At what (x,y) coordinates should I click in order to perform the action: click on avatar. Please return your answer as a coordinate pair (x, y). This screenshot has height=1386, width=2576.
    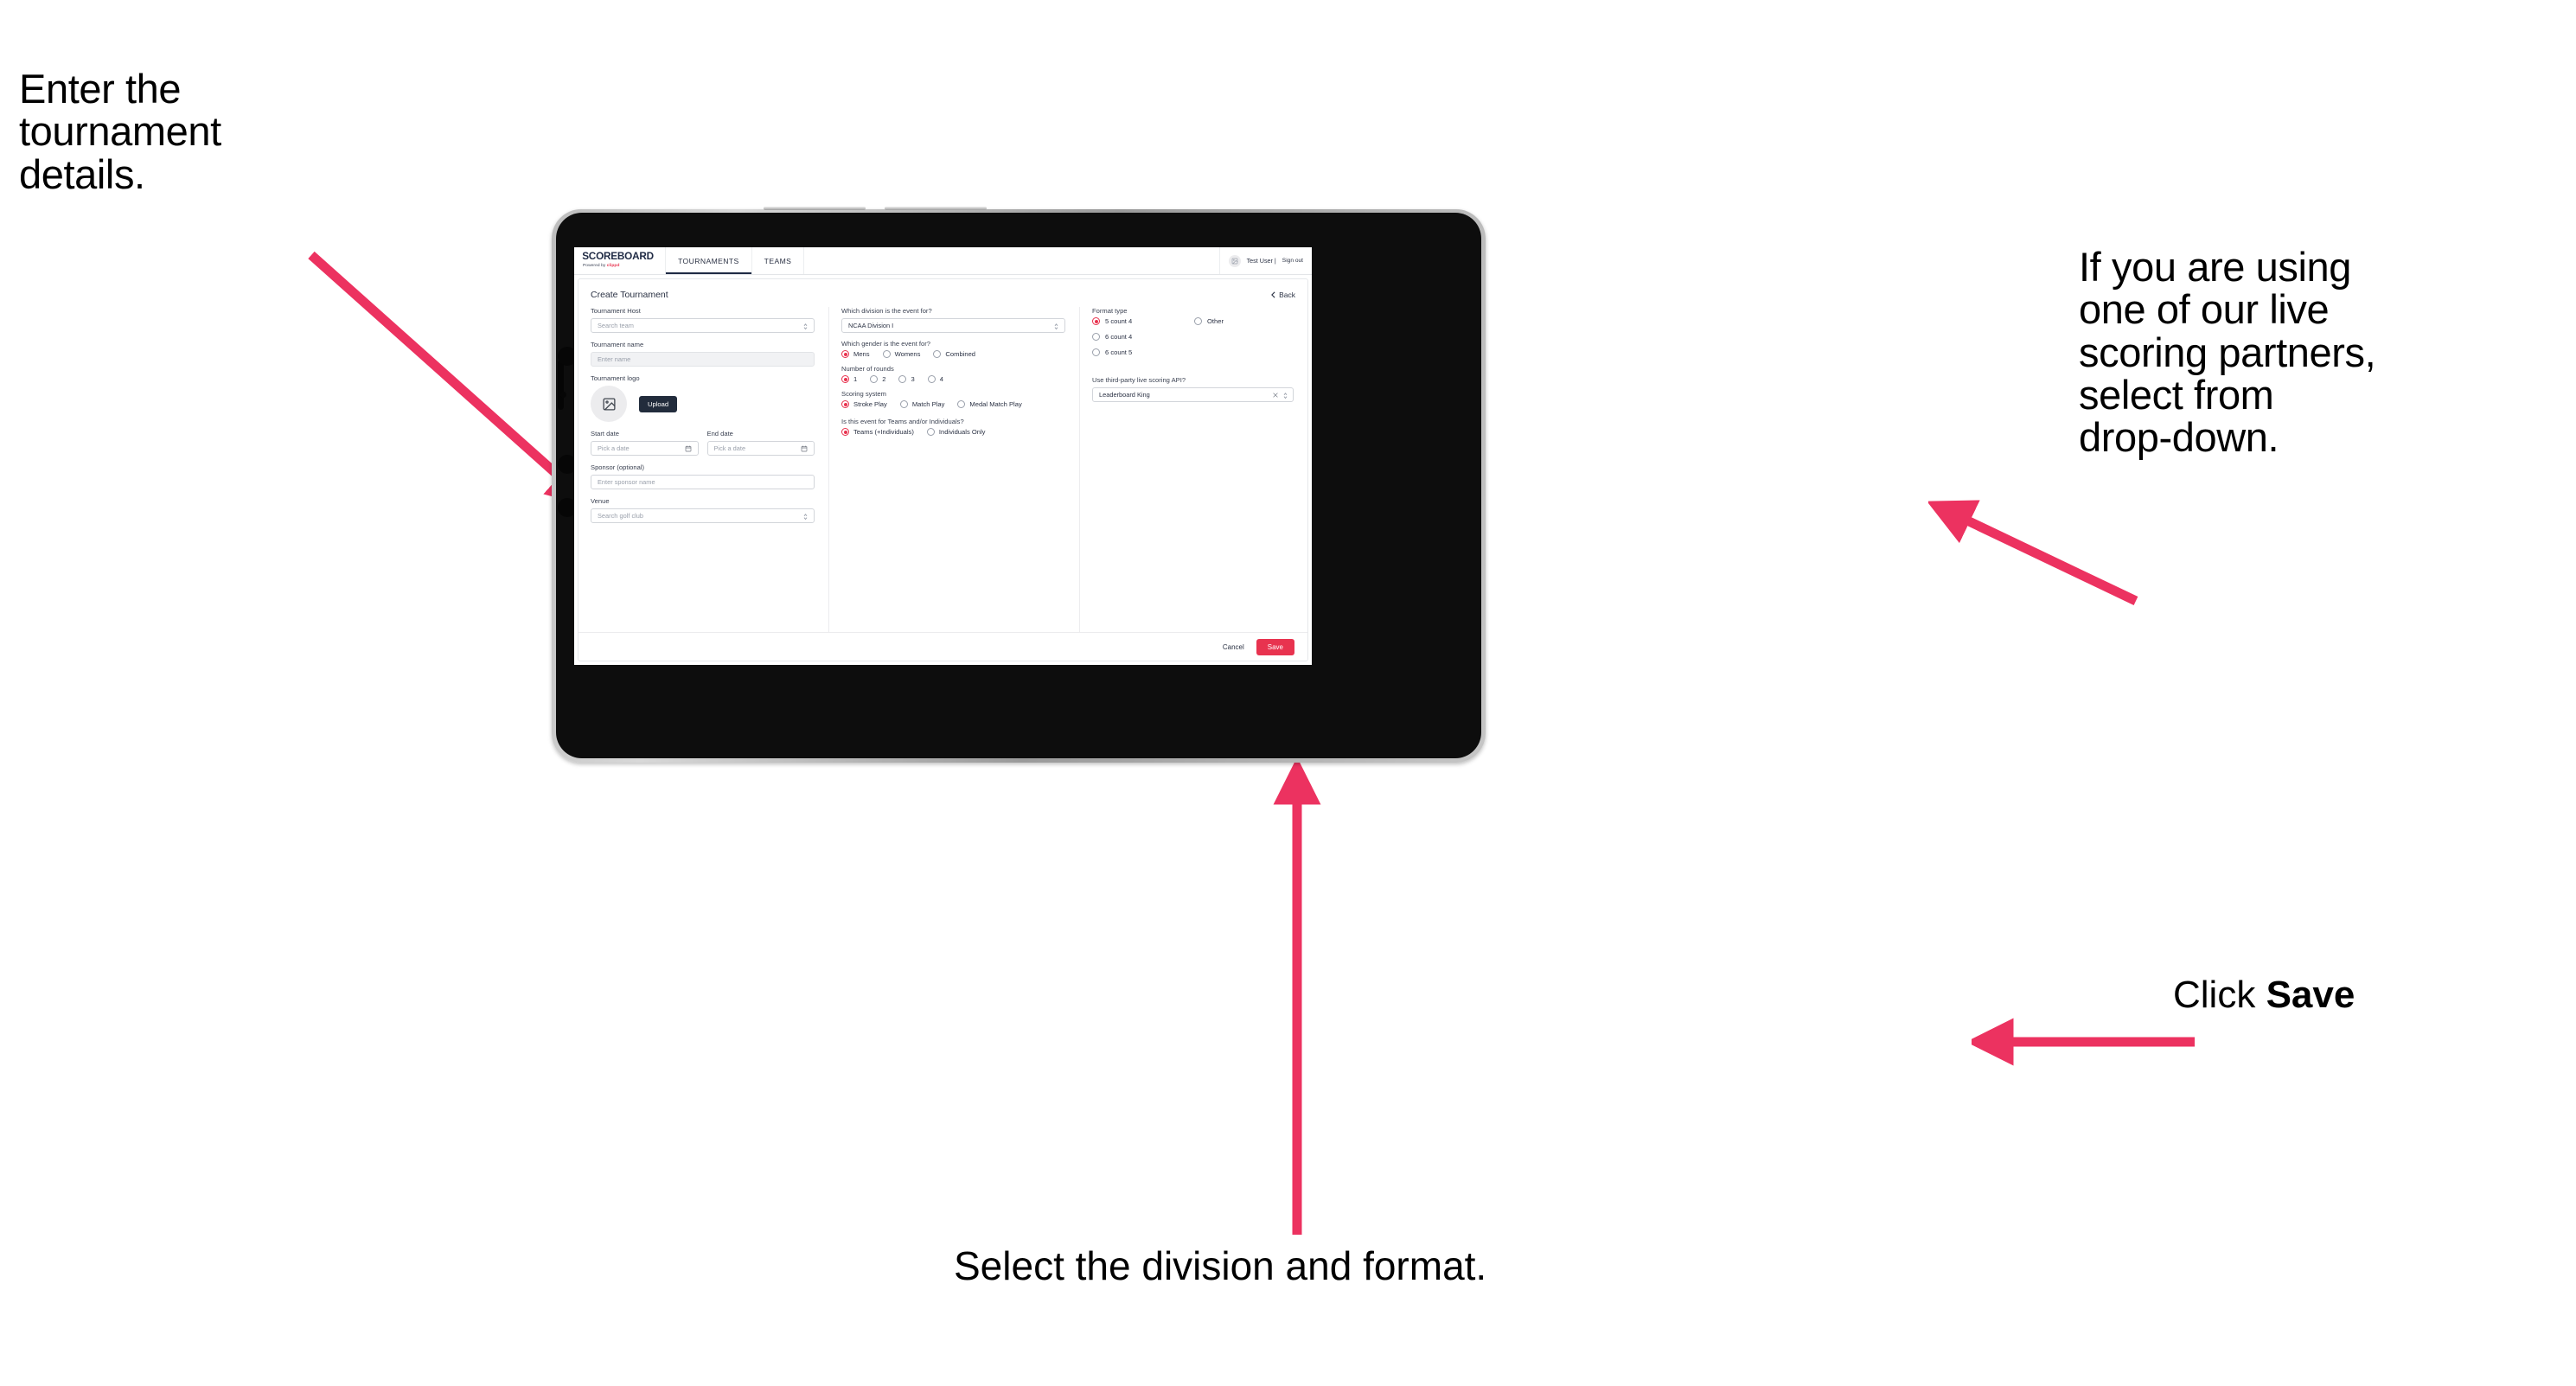
    Looking at the image, I should click on (1235, 260).